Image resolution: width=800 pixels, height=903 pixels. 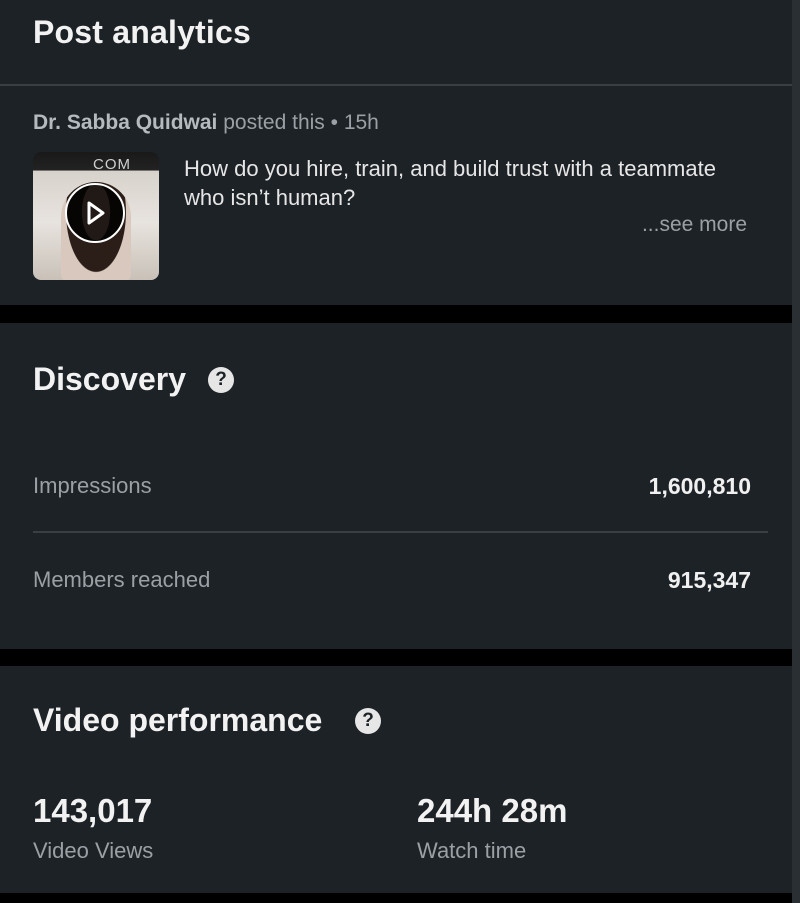 What do you see at coordinates (396, 85) in the screenshot?
I see `header-divider` at bounding box center [396, 85].